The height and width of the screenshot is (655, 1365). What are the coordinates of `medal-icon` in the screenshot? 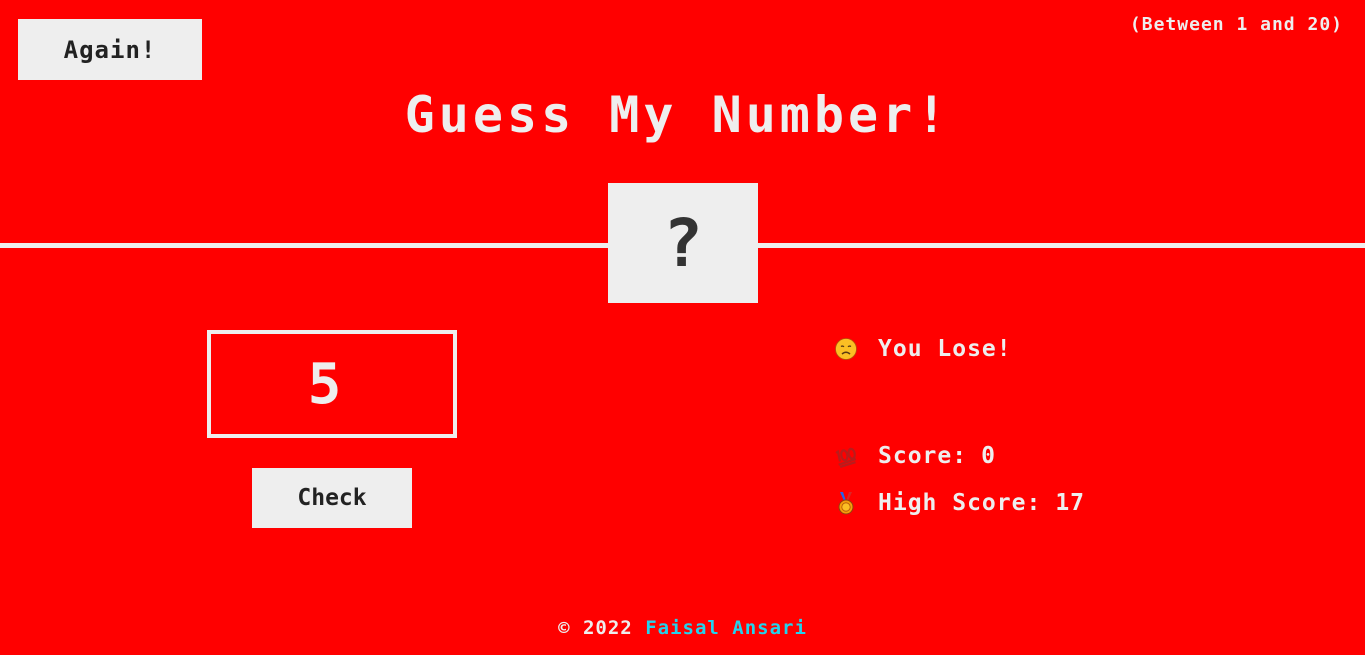 It's located at (846, 503).